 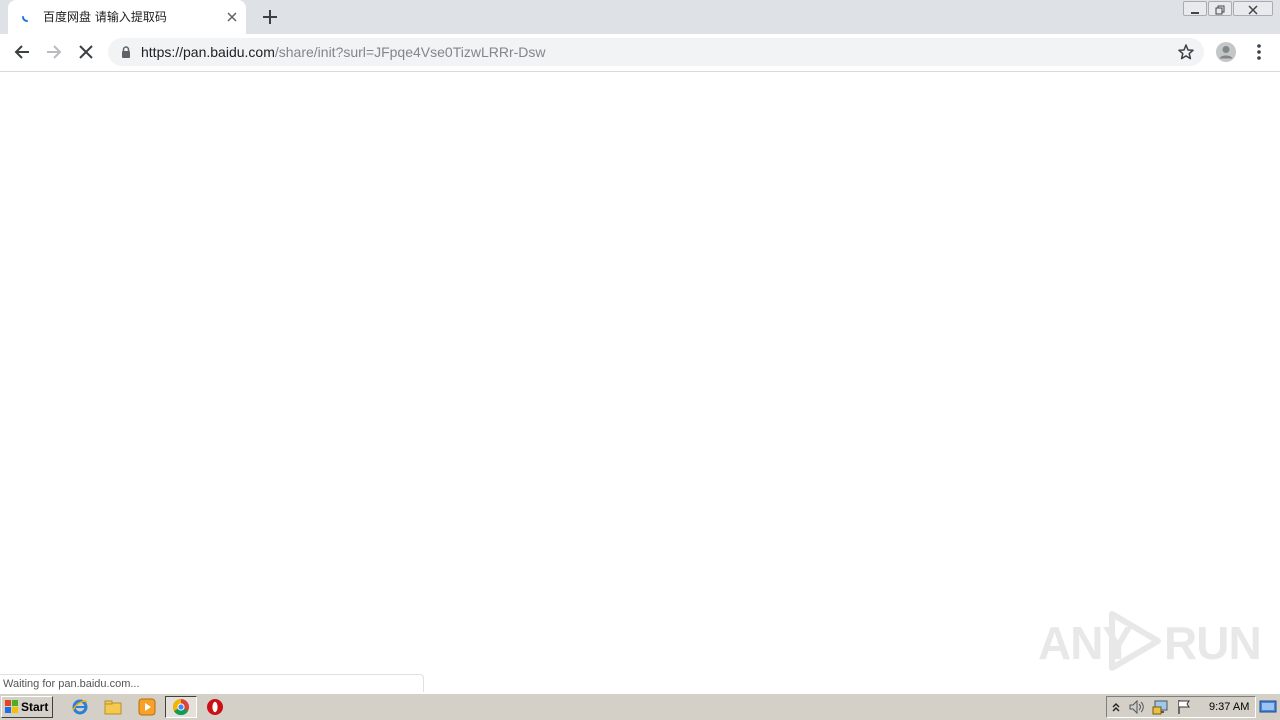 I want to click on close-tab-icon, so click(x=232, y=17).